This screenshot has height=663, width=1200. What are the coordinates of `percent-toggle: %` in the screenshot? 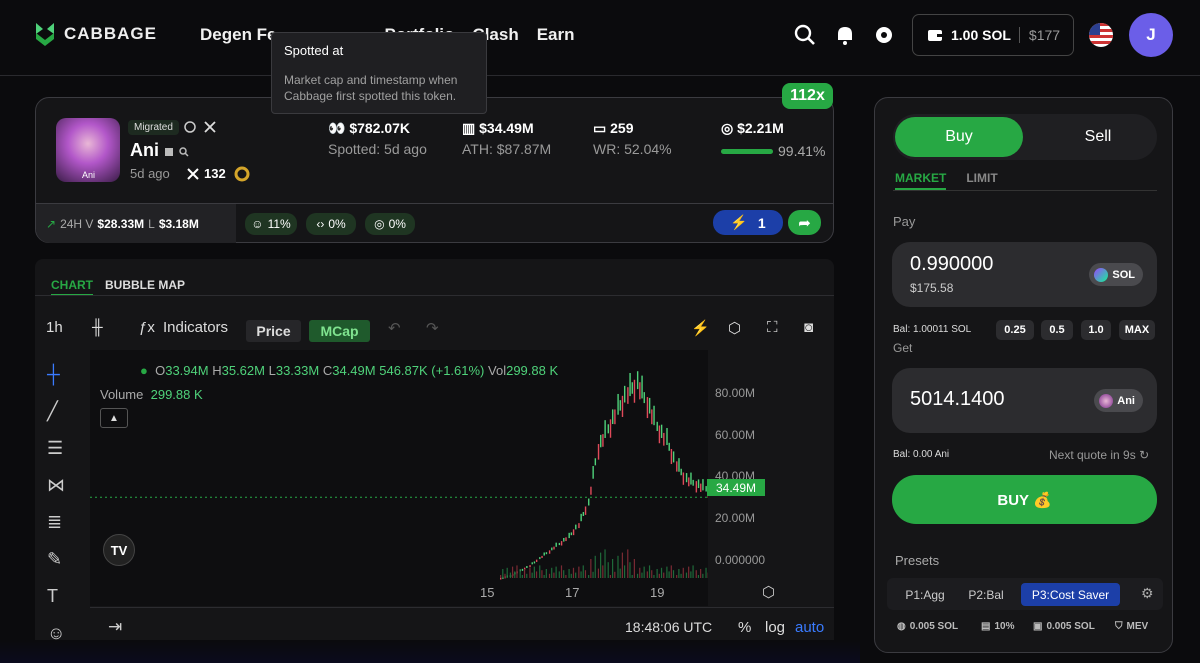 It's located at (744, 627).